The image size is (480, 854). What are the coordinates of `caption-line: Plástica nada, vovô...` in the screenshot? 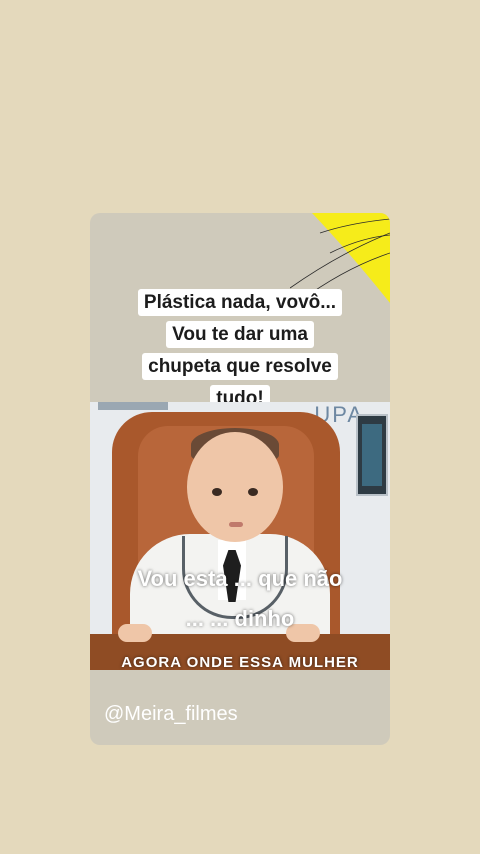 It's located at (240, 302).